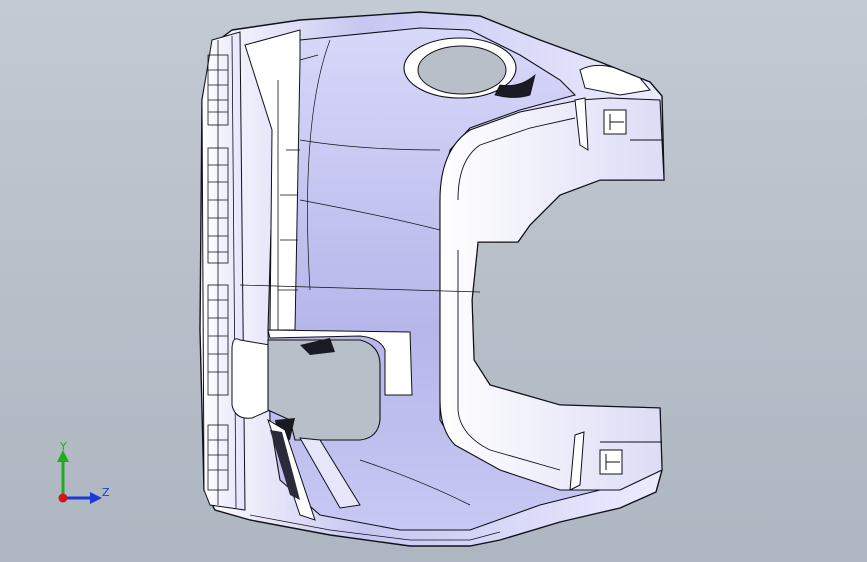 The image size is (867, 562). Describe the element at coordinates (96, 498) in the screenshot. I see `z-axis-arrow` at that location.